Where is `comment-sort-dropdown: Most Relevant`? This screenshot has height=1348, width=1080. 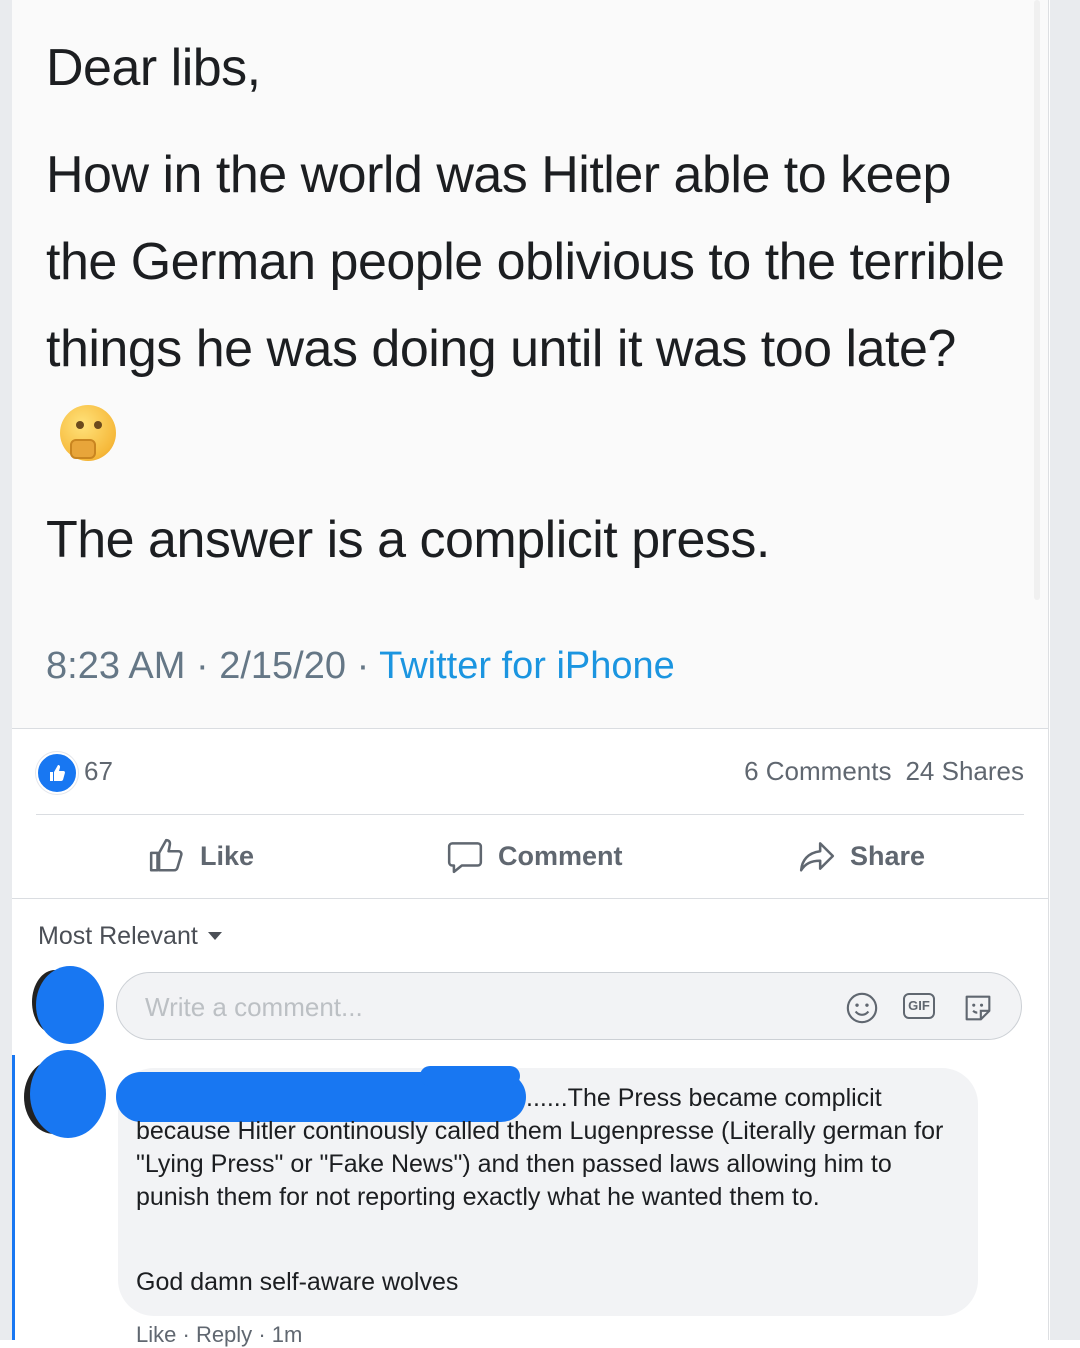 comment-sort-dropdown: Most Relevant is located at coordinates (130, 936).